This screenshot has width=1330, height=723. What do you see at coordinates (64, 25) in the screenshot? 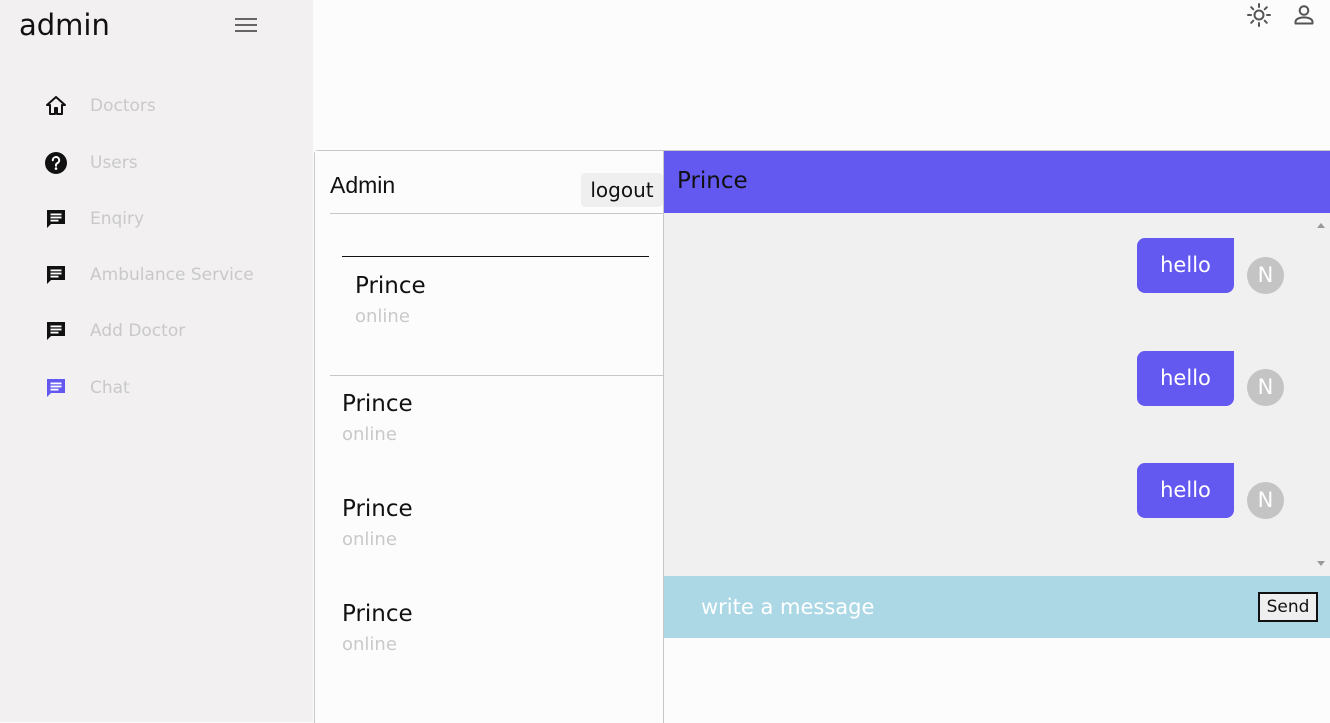
I see `app-brand: admin` at bounding box center [64, 25].